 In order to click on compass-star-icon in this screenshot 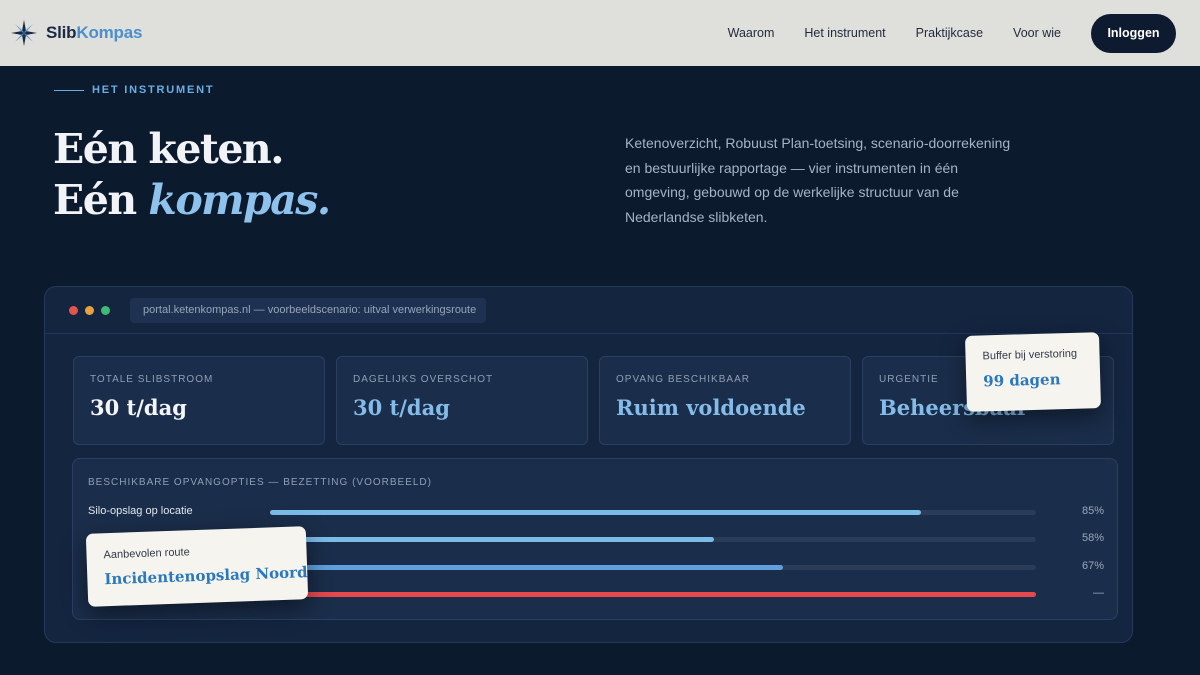, I will do `click(24, 33)`.